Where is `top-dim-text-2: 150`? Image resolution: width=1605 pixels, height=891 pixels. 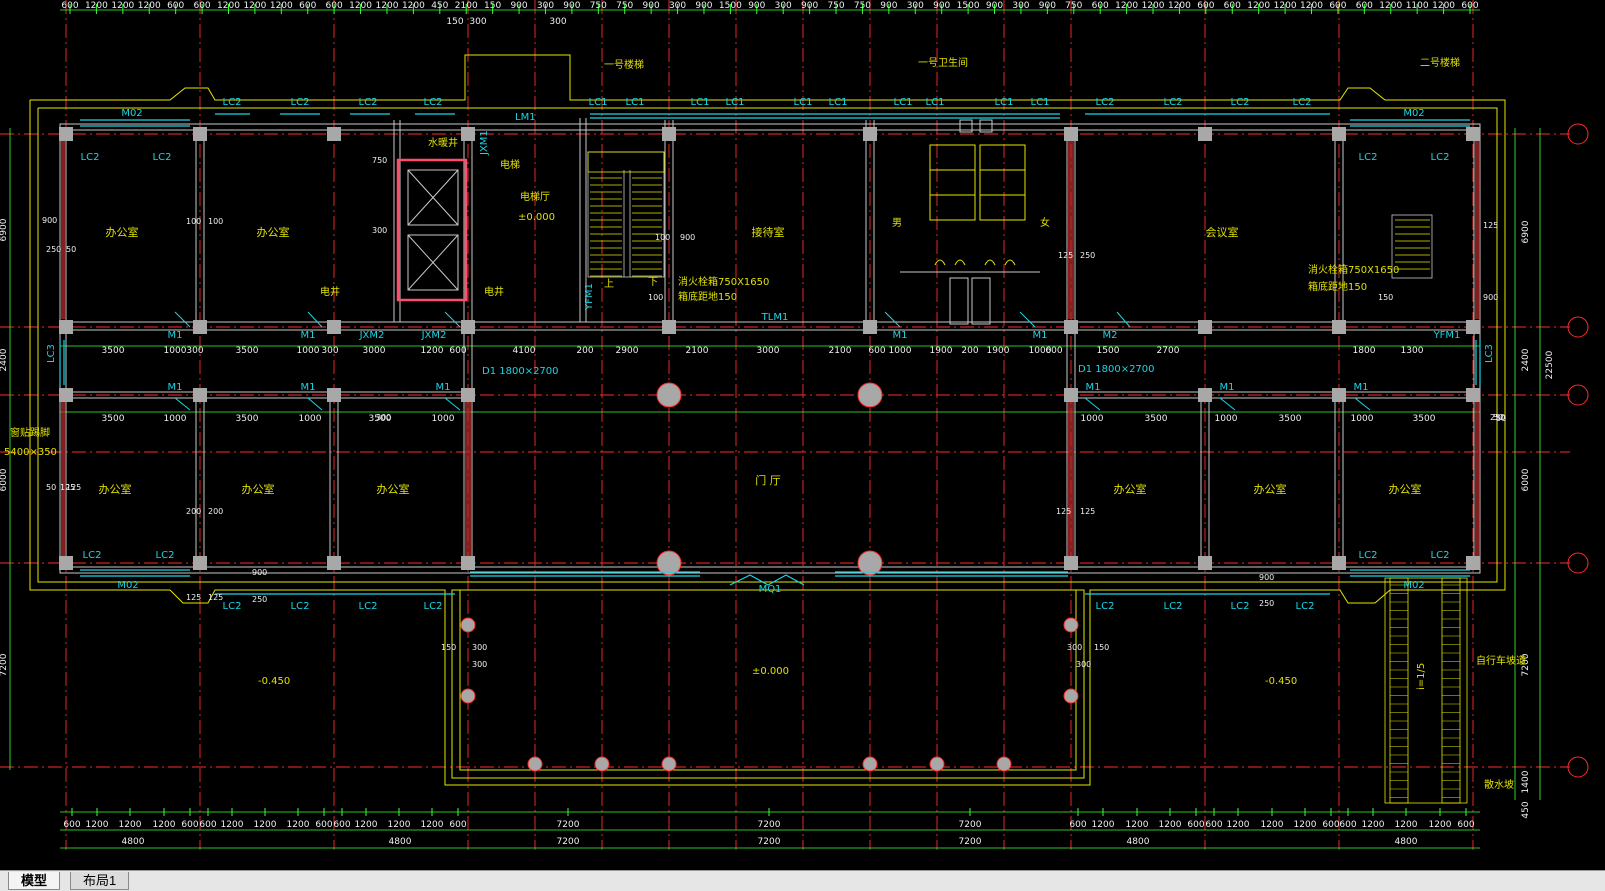 top-dim-text-2: 150 is located at coordinates (454, 22).